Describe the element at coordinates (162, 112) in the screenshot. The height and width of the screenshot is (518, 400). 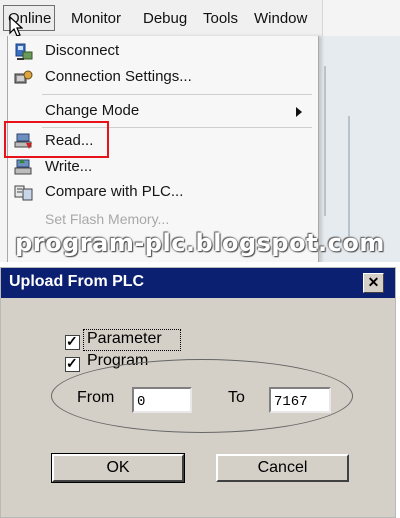
I see `menu-item-change-mode: Change Mode` at that location.